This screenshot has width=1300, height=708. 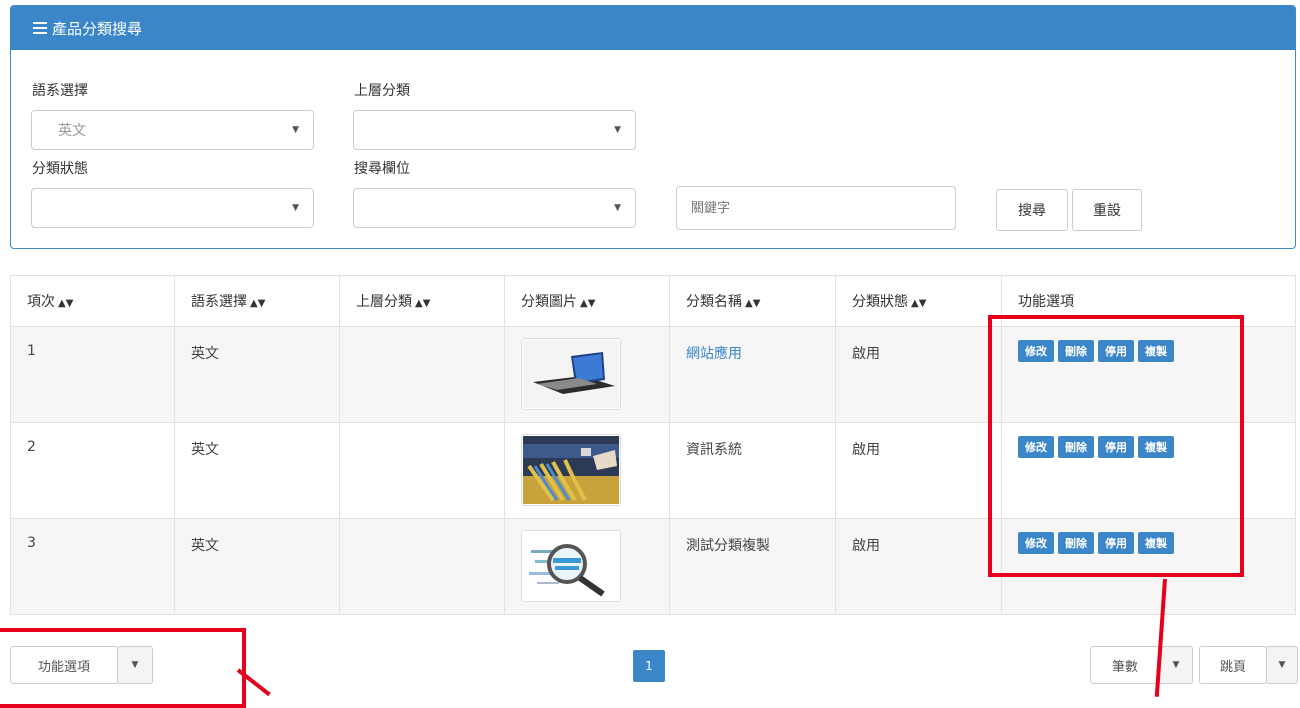 I want to click on column-header-status: 分類狀態 ▲▼, so click(x=918, y=301).